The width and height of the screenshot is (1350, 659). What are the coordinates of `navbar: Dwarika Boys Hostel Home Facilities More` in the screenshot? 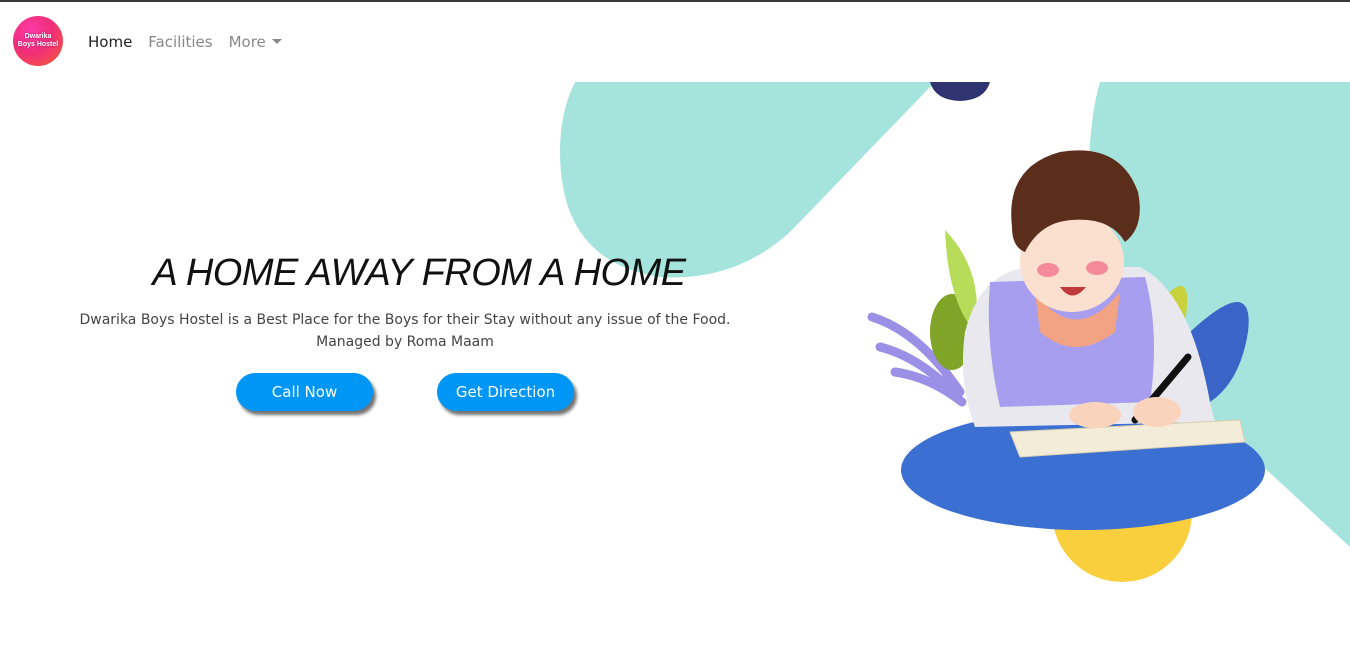 It's located at (675, 42).